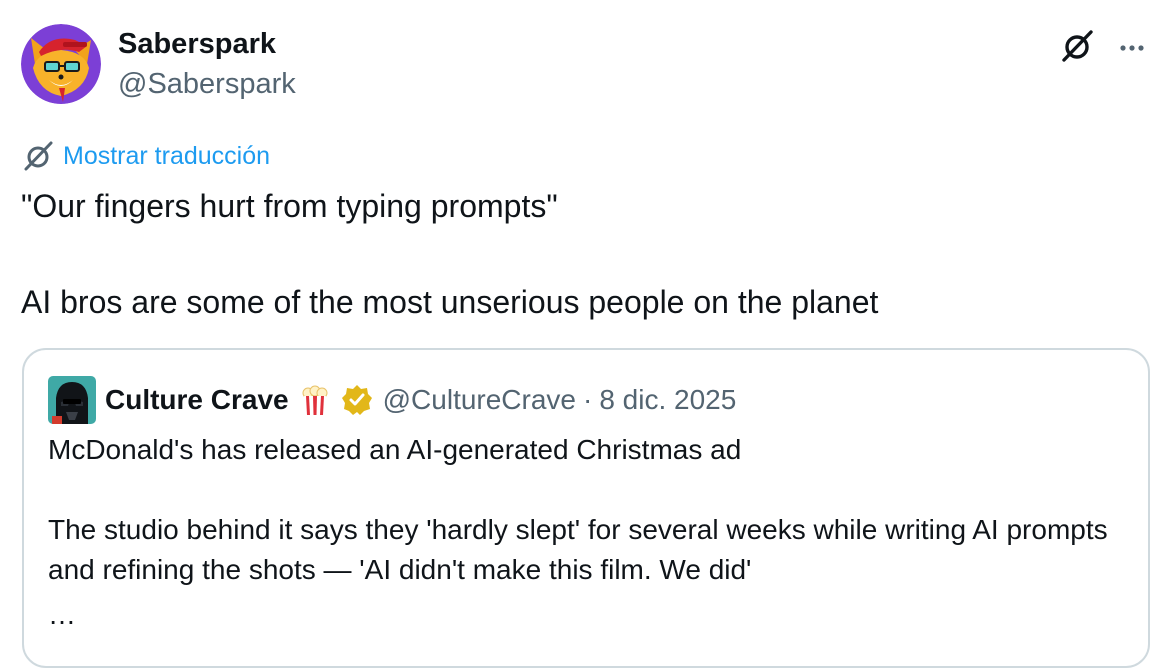 The height and width of the screenshot is (668, 1170). What do you see at coordinates (207, 84) in the screenshot?
I see `author-handle: @Saberspark` at bounding box center [207, 84].